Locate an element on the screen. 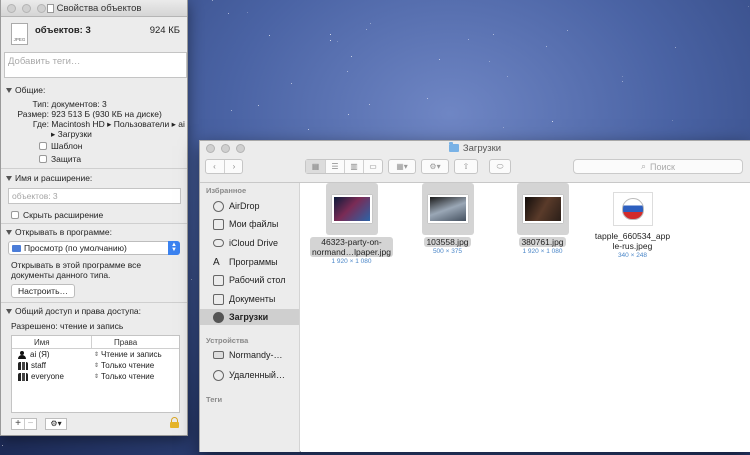 This screenshot has height=455, width=750. general-section-toggle: Общие: is located at coordinates (25, 90).